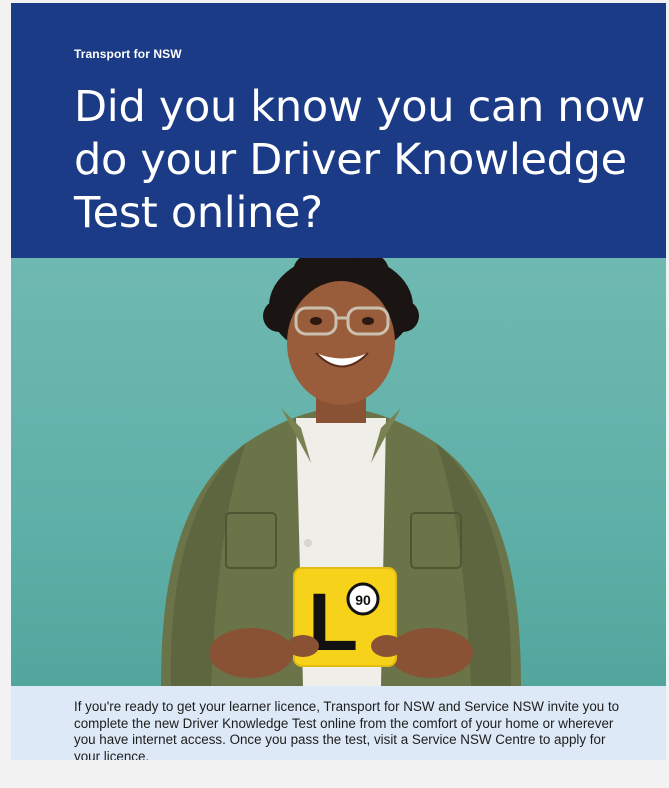  I want to click on publisher-label: Transport for NSW, so click(128, 54).